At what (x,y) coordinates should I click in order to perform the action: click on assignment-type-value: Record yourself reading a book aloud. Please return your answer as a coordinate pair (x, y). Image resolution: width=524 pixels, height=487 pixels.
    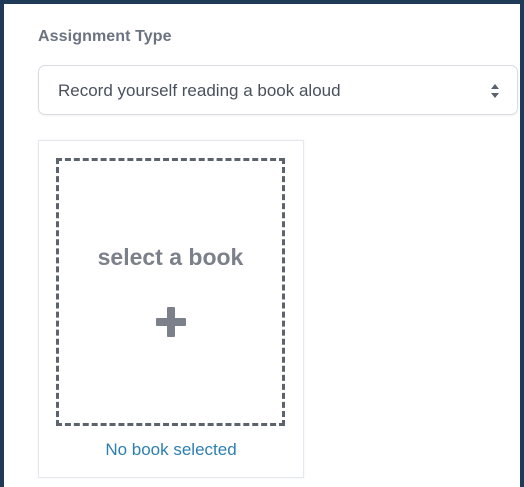
    Looking at the image, I should click on (199, 90).